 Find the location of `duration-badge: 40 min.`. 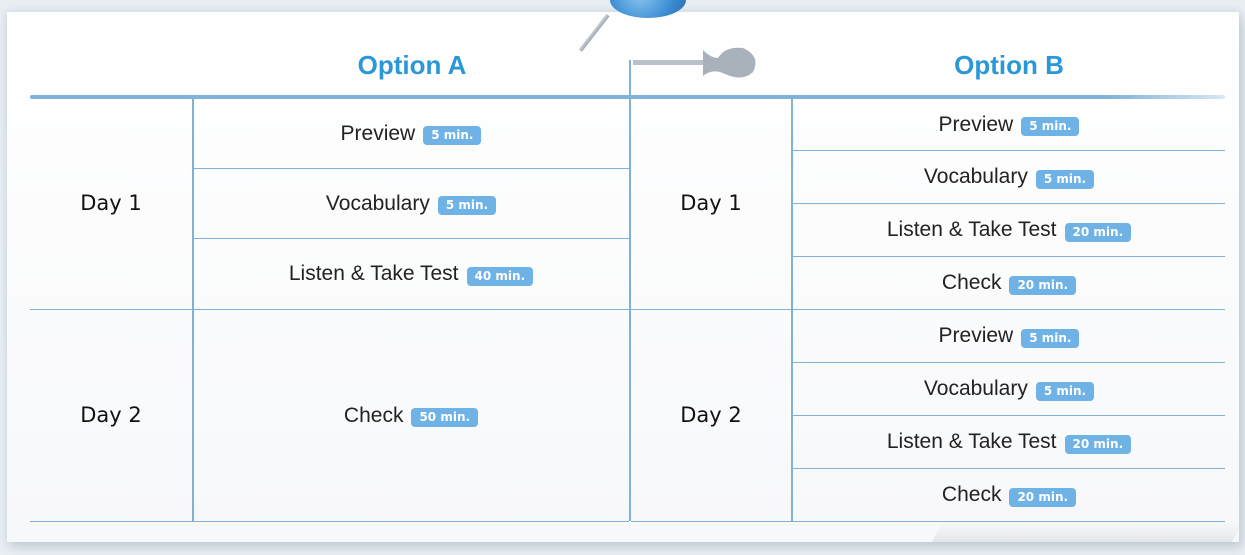

duration-badge: 40 min. is located at coordinates (500, 276).